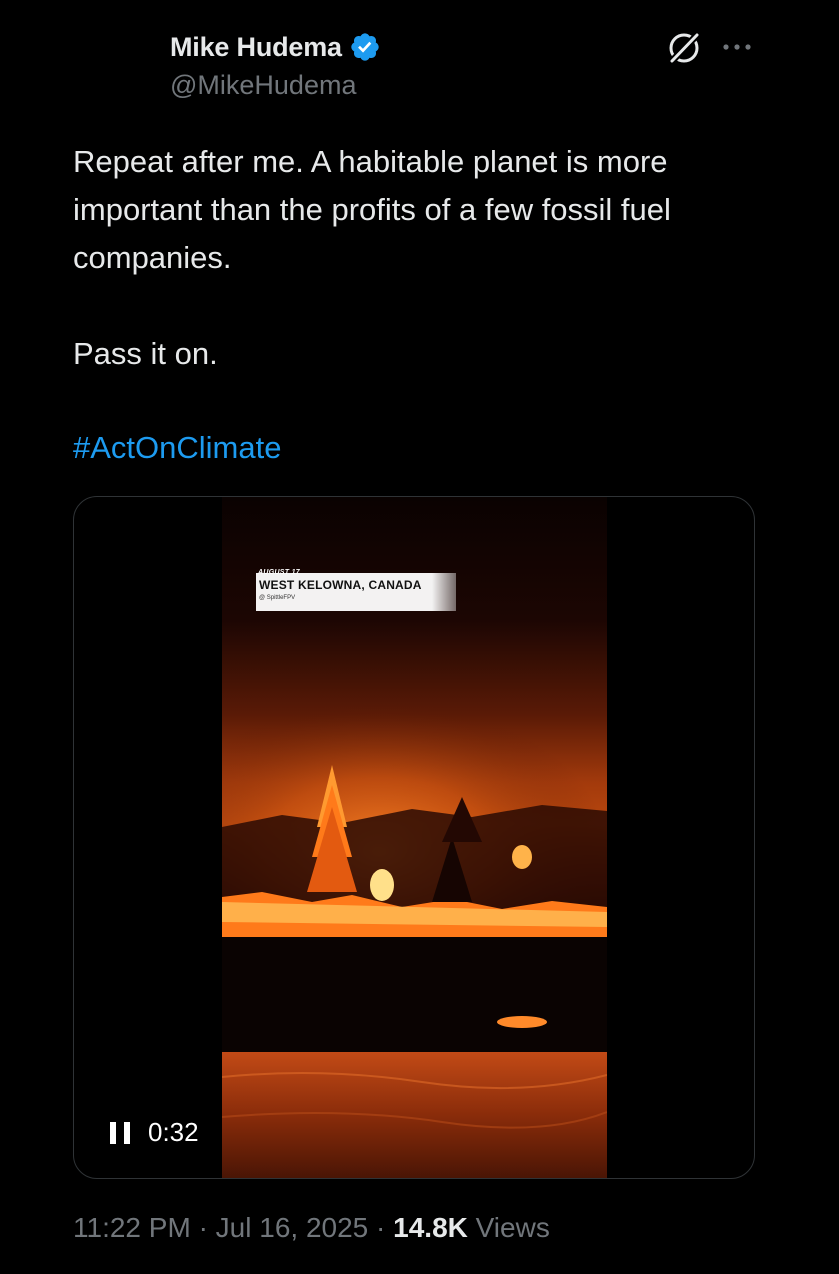 The height and width of the screenshot is (1274, 839). What do you see at coordinates (684, 48) in the screenshot?
I see `grok-icon` at bounding box center [684, 48].